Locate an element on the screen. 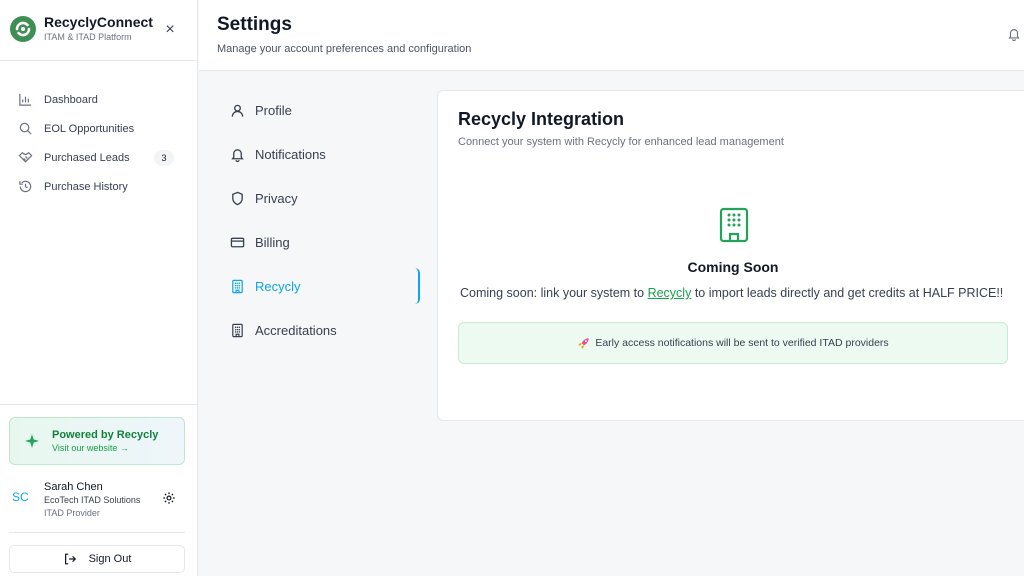 The image size is (1024, 576). coming-soon-prefix: Coming soon: link your system to is located at coordinates (554, 293).